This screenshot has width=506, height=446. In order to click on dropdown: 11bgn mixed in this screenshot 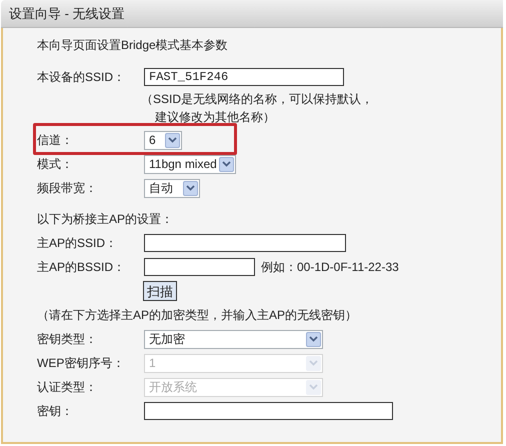, I will do `click(190, 164)`.